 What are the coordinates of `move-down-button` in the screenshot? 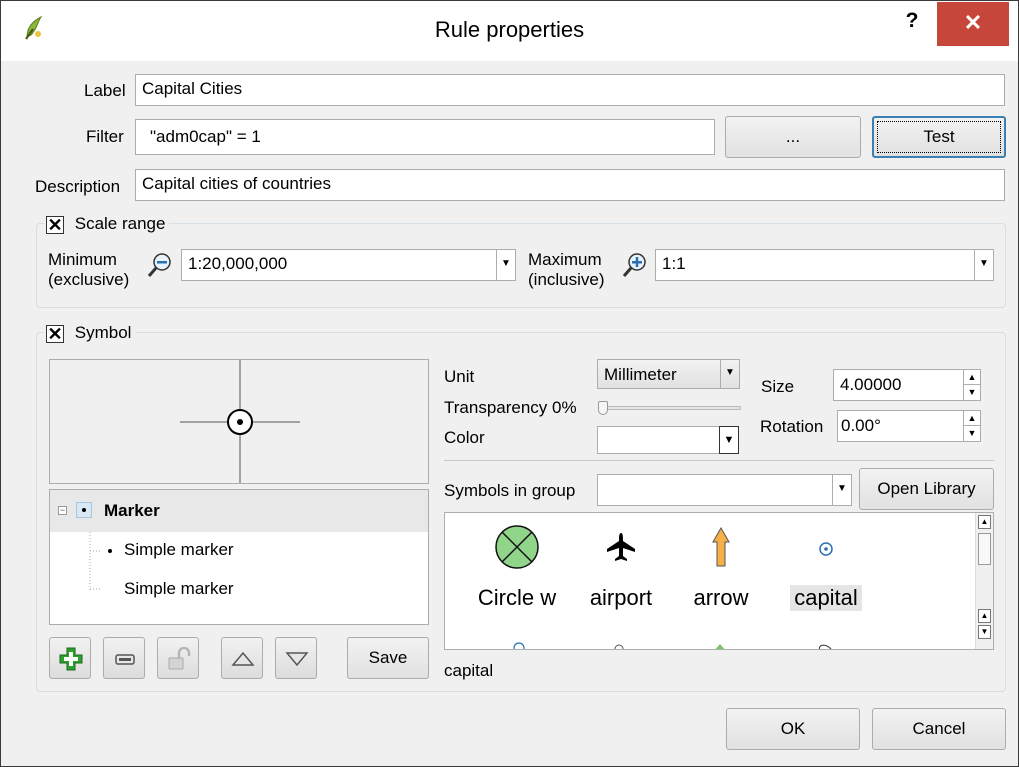 It's located at (296, 658).